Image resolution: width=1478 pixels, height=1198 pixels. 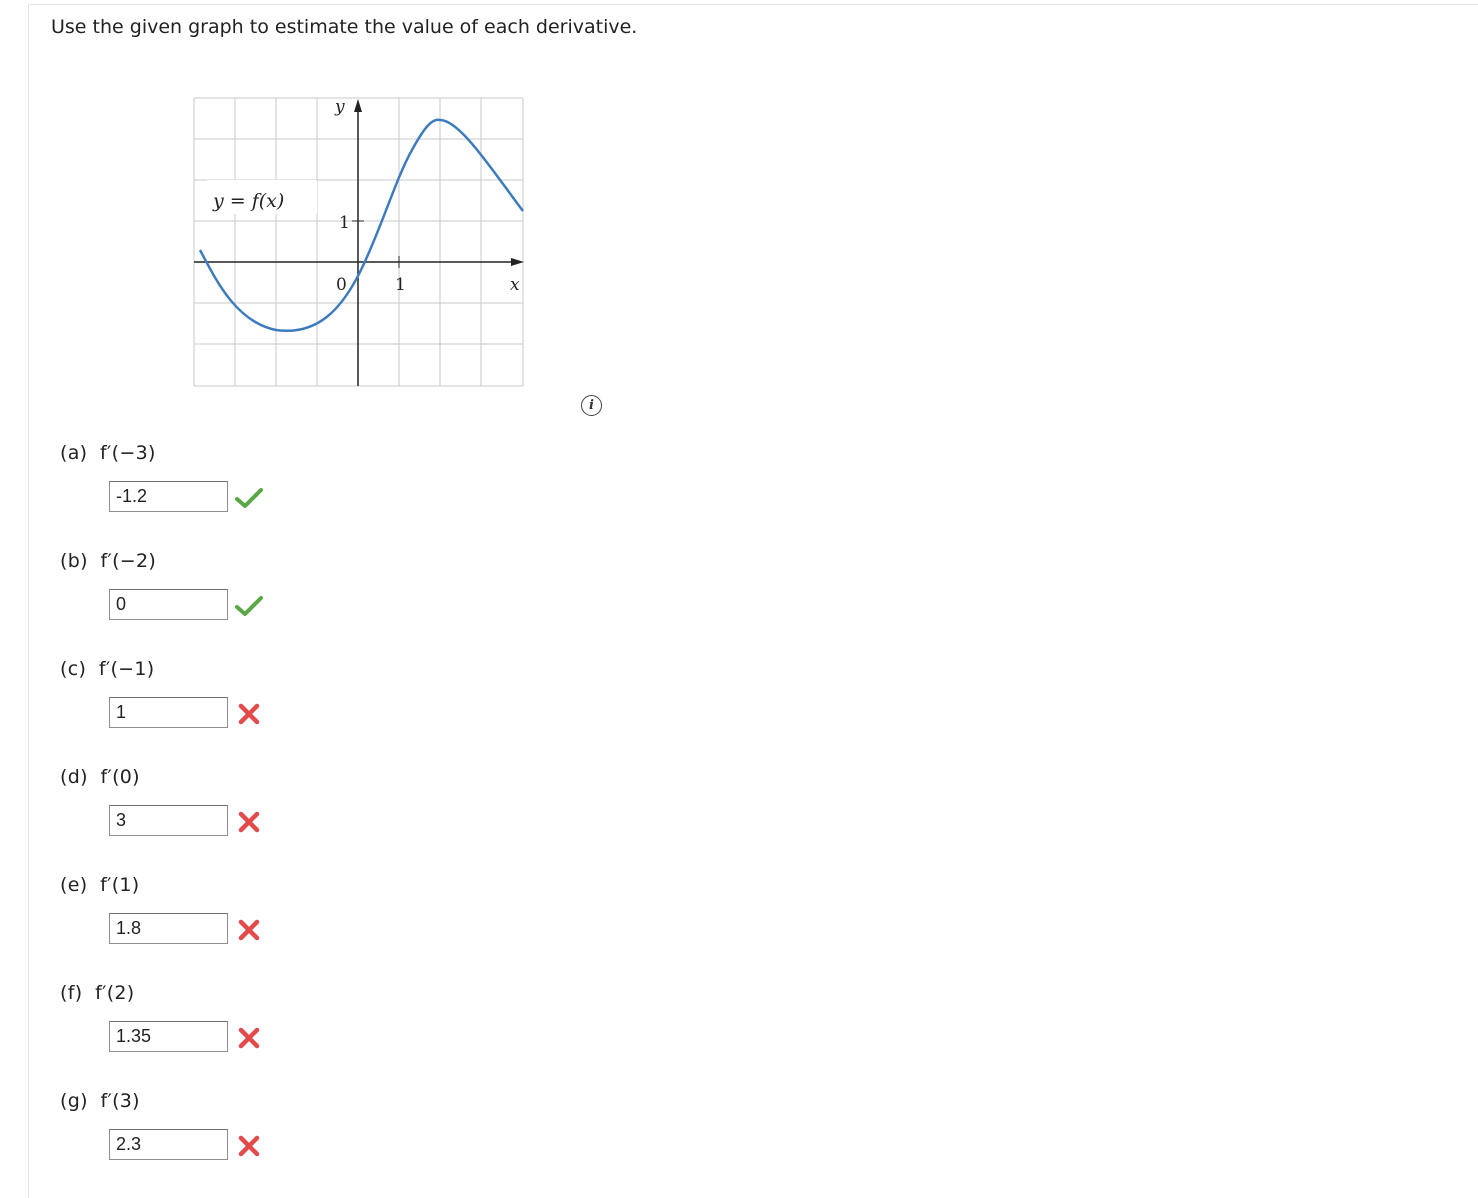 I want to click on function-graph: y x y = f(x) 1 1 0, so click(x=358, y=242).